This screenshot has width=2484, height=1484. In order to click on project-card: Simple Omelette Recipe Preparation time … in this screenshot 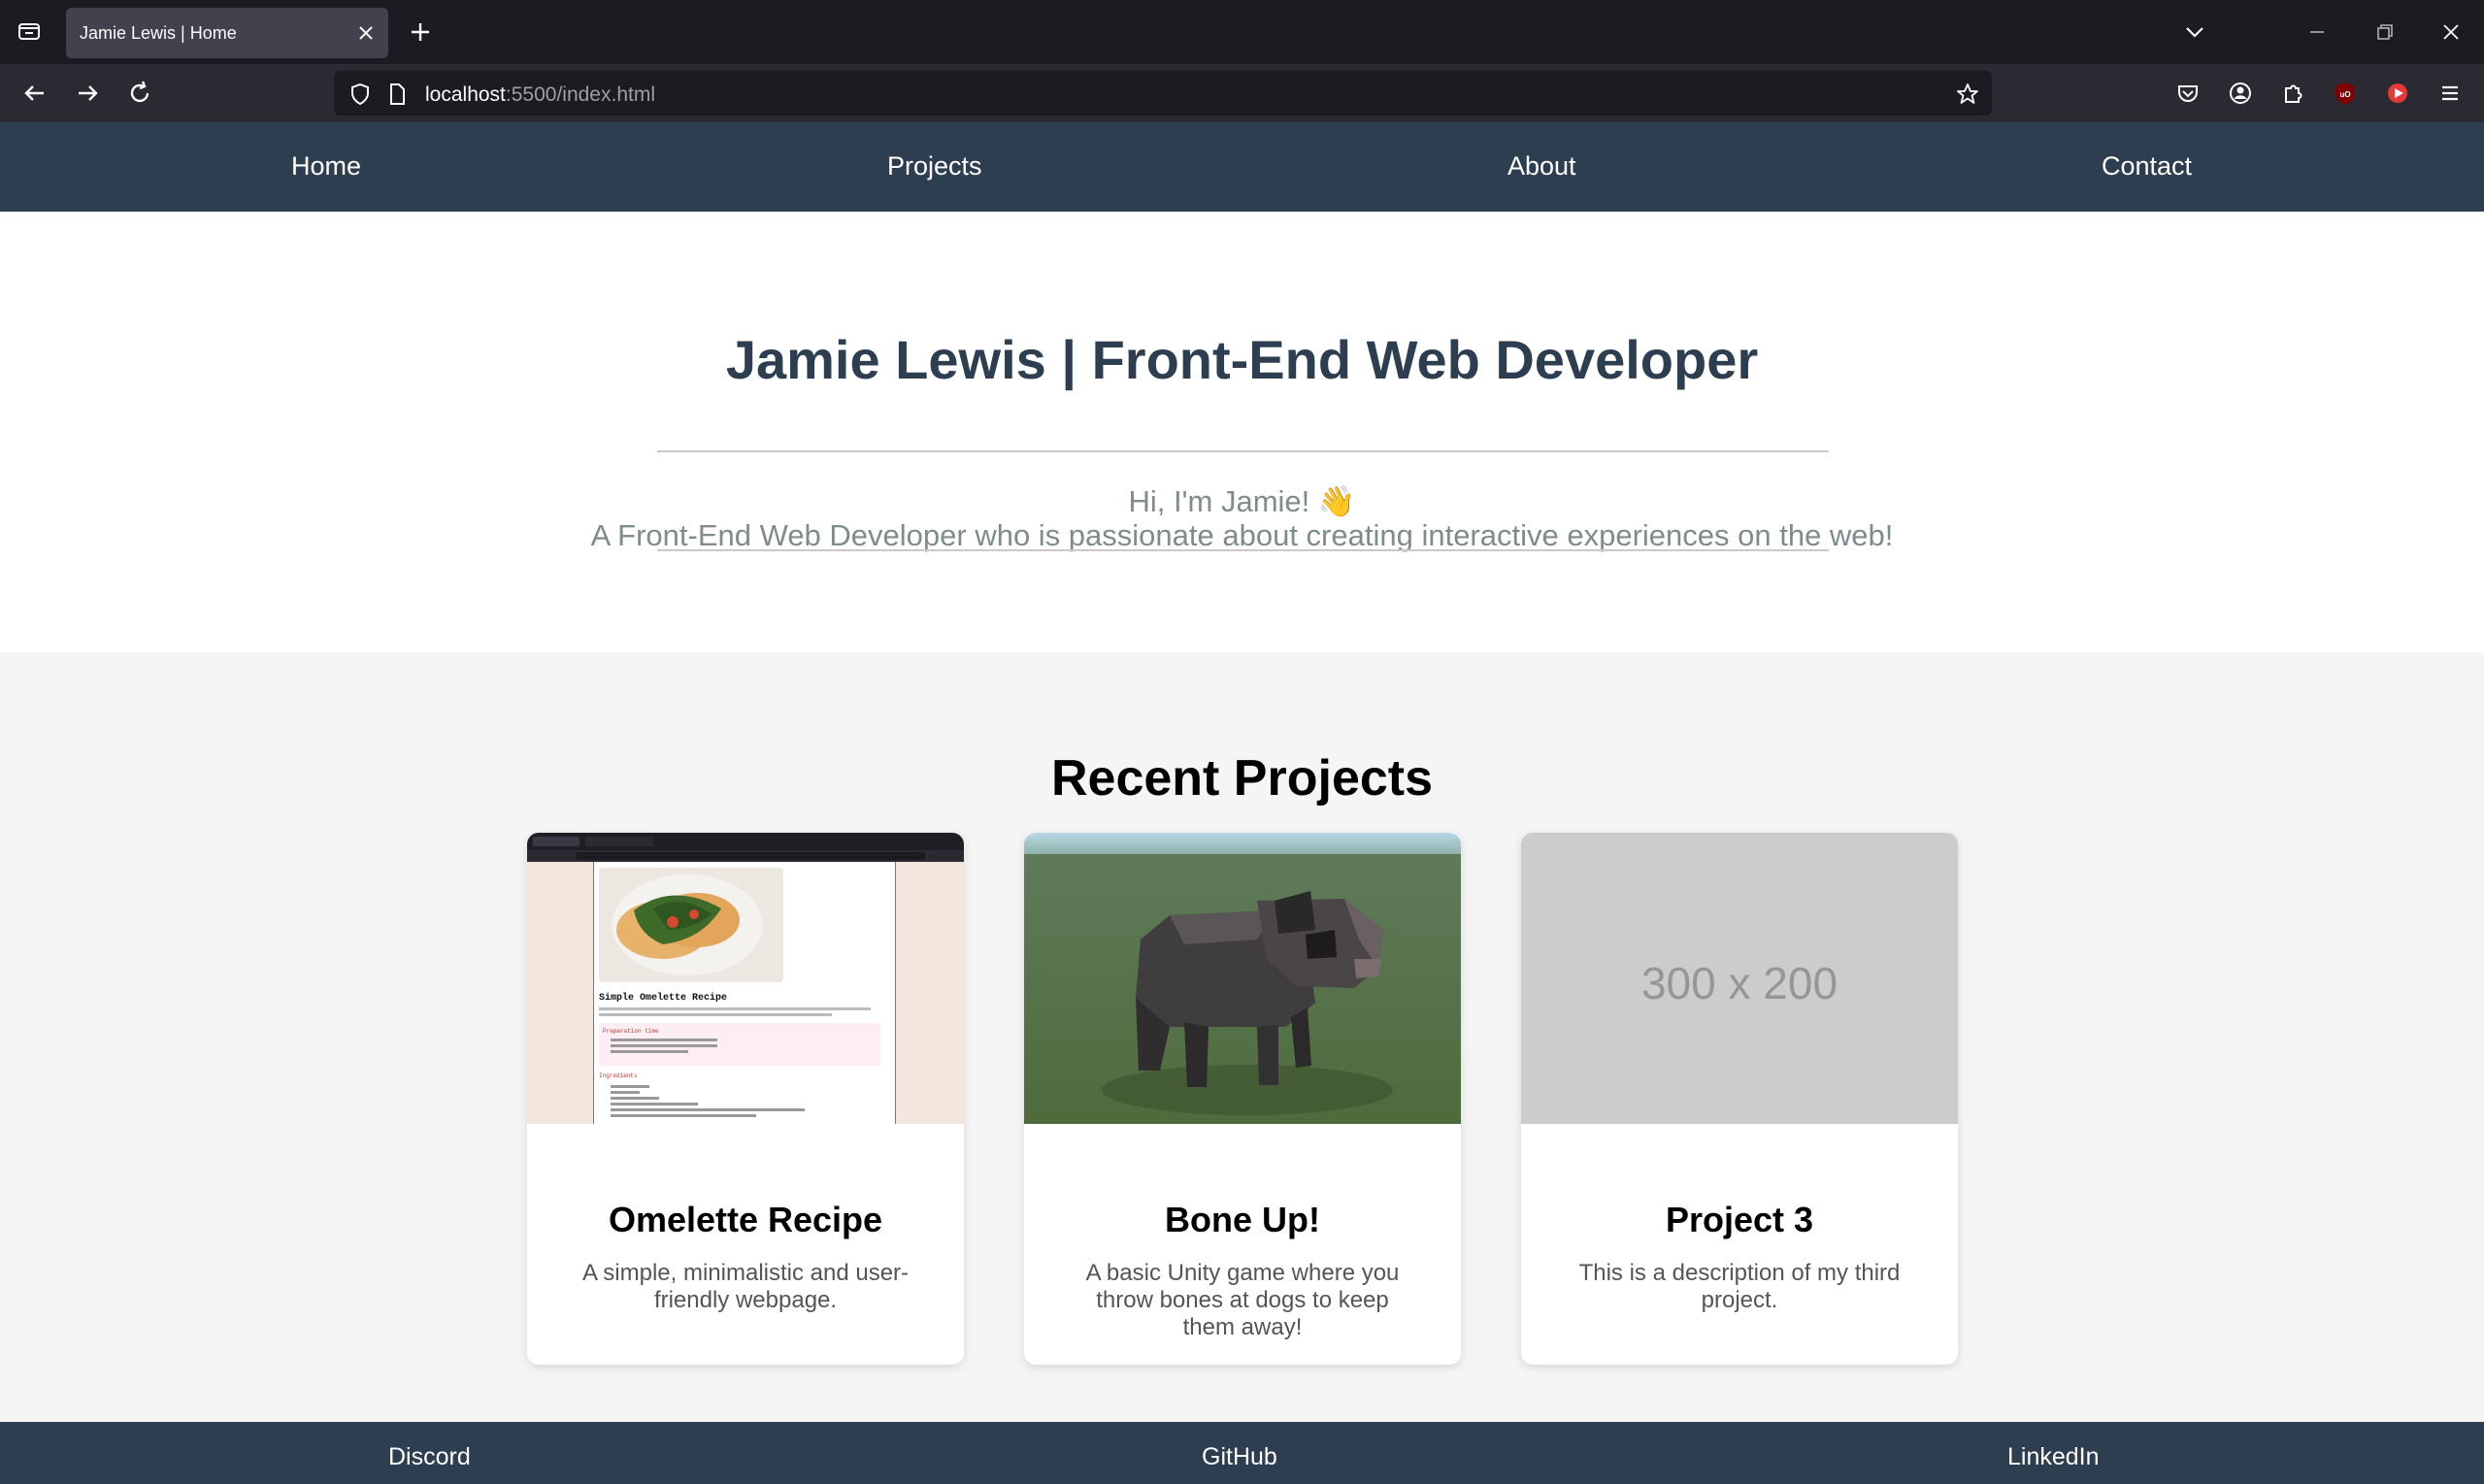, I will do `click(745, 1099)`.